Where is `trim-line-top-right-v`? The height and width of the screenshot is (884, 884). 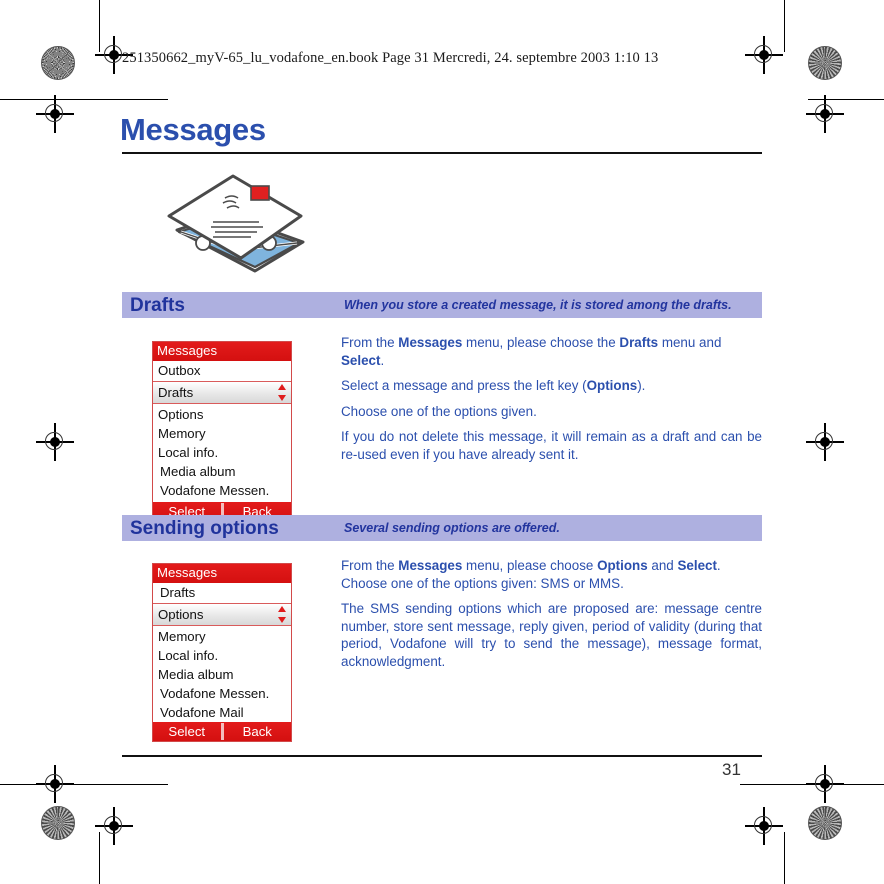
trim-line-top-right-v is located at coordinates (784, 26).